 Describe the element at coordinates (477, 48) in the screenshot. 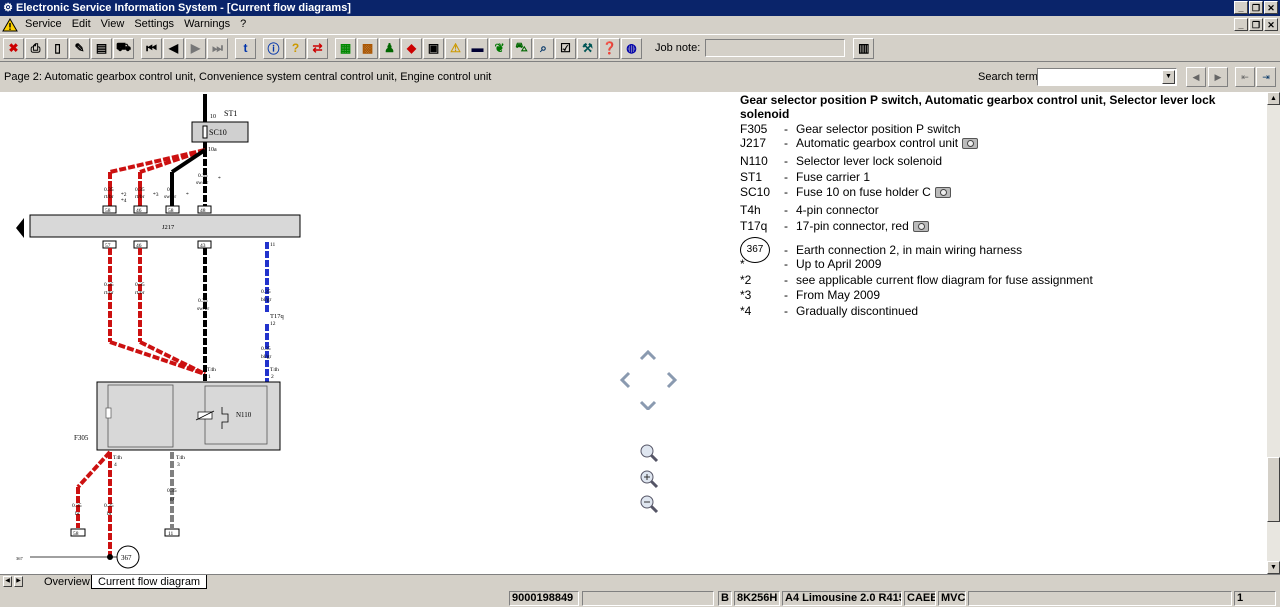

I see `save-icon: ▬` at that location.